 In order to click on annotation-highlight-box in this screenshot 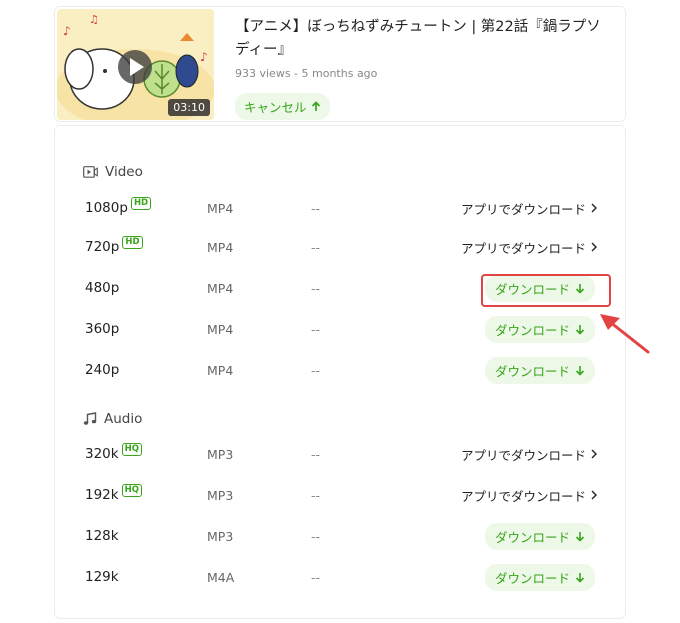, I will do `click(546, 290)`.